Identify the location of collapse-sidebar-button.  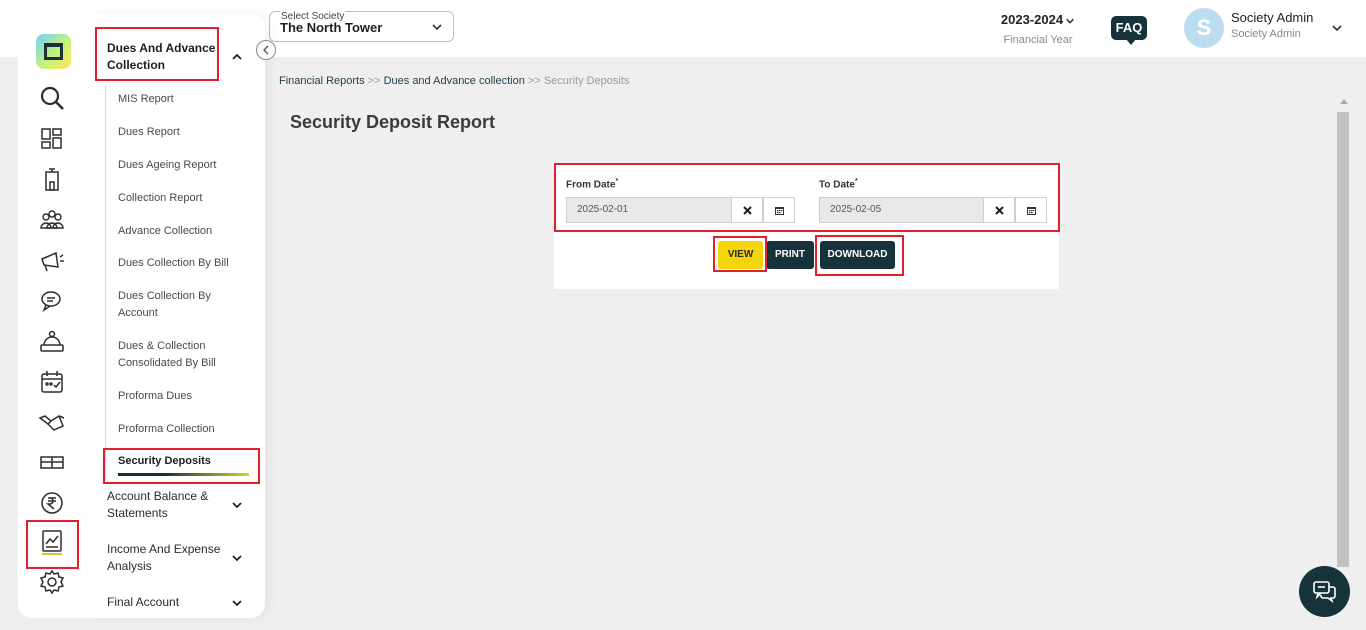
(266, 50).